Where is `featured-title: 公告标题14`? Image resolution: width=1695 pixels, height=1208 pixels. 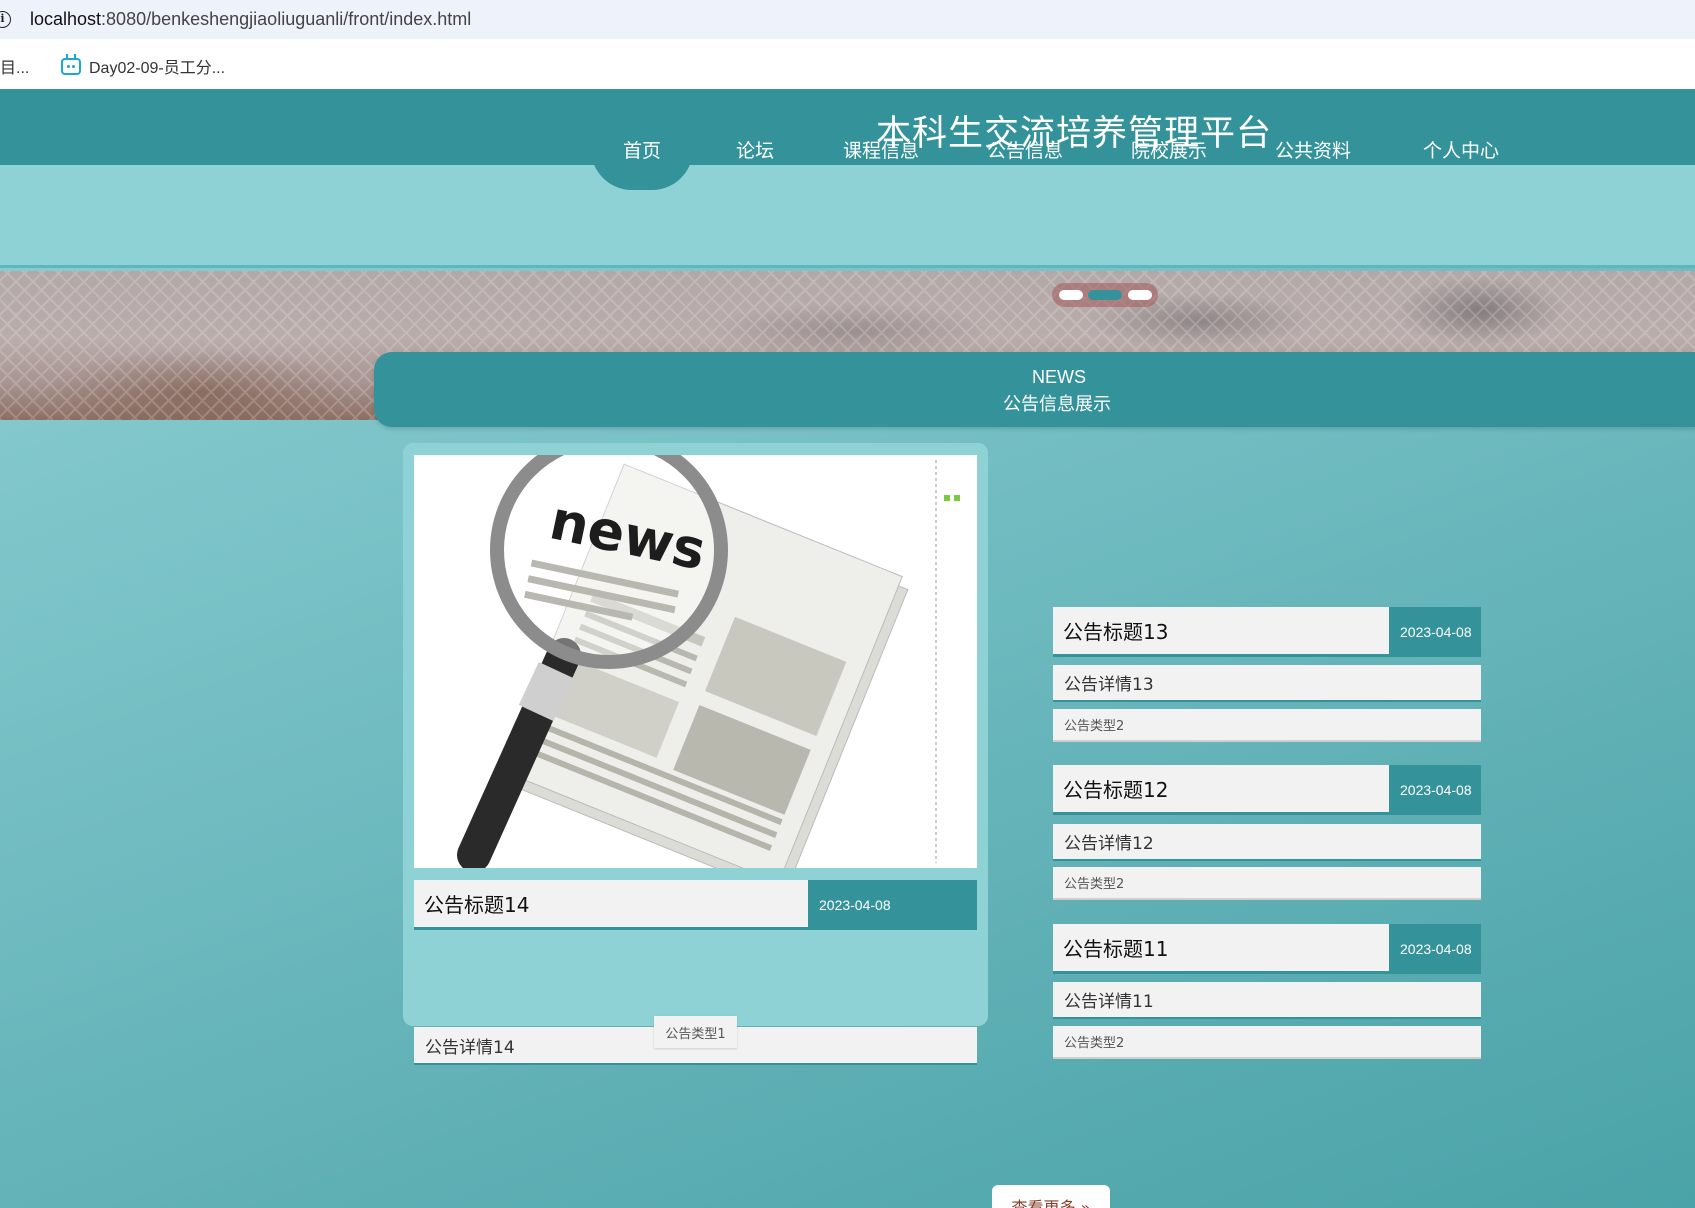 featured-title: 公告标题14 is located at coordinates (611, 905).